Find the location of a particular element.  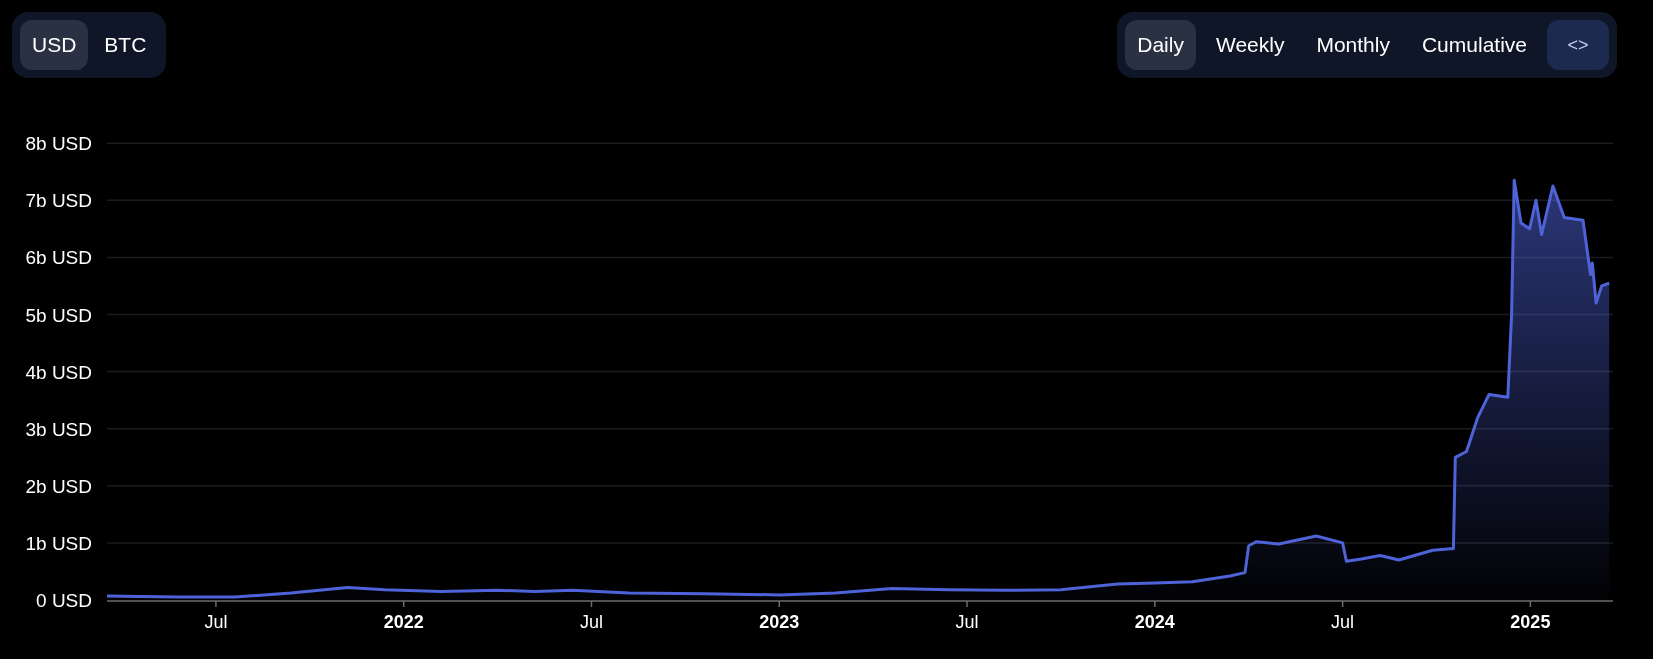

y-axis-label: 4b USD is located at coordinates (58, 372).